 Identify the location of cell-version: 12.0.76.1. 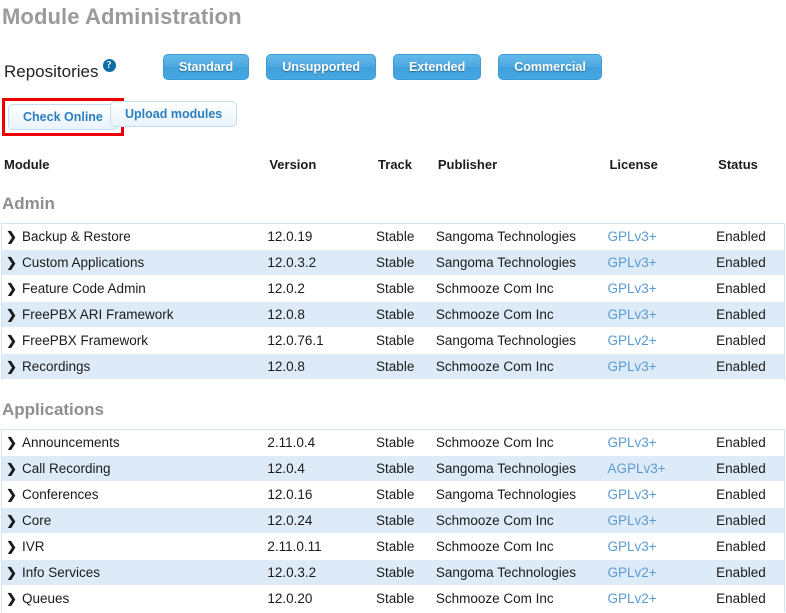
(295, 340).